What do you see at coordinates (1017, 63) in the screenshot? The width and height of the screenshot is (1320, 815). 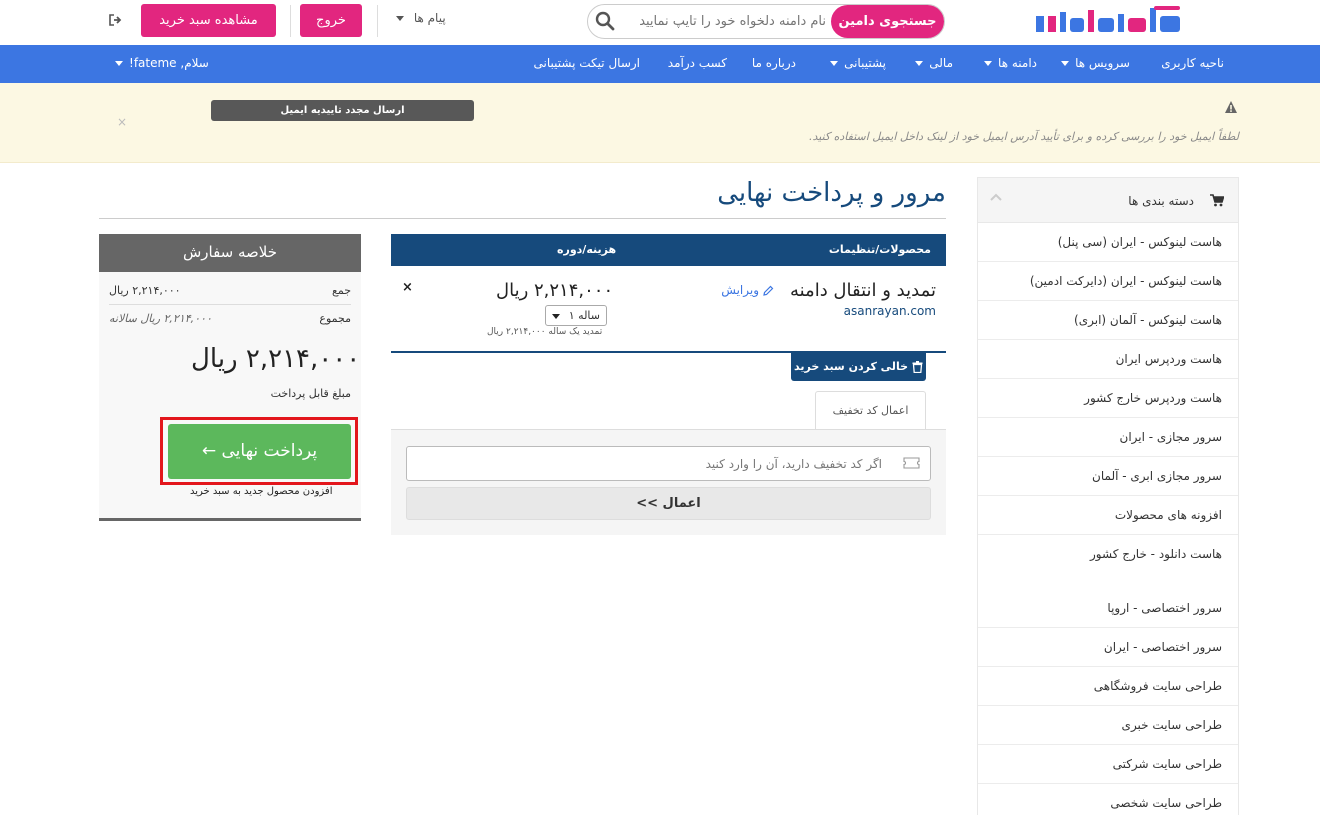 I see `nav-label: دامنه ها` at bounding box center [1017, 63].